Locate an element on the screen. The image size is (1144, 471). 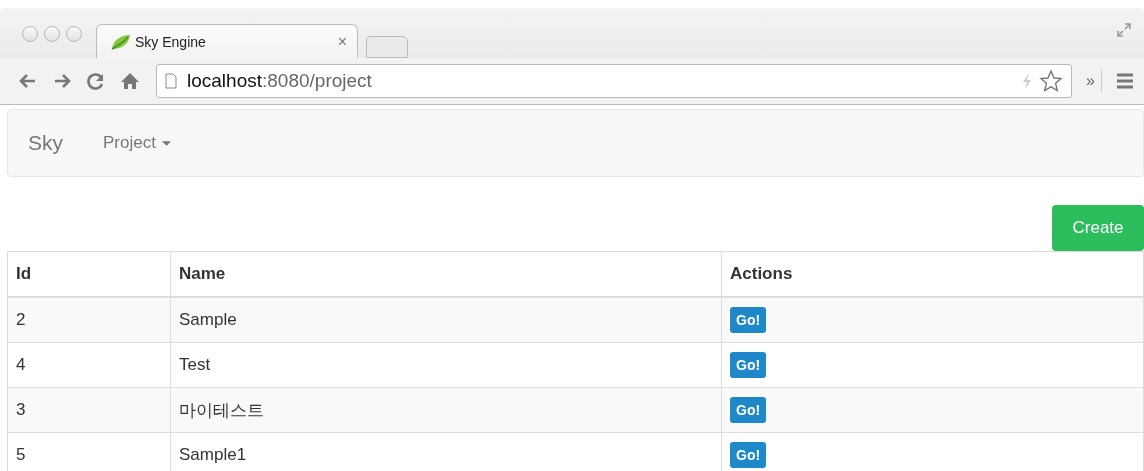
url-host: localhost is located at coordinates (224, 81).